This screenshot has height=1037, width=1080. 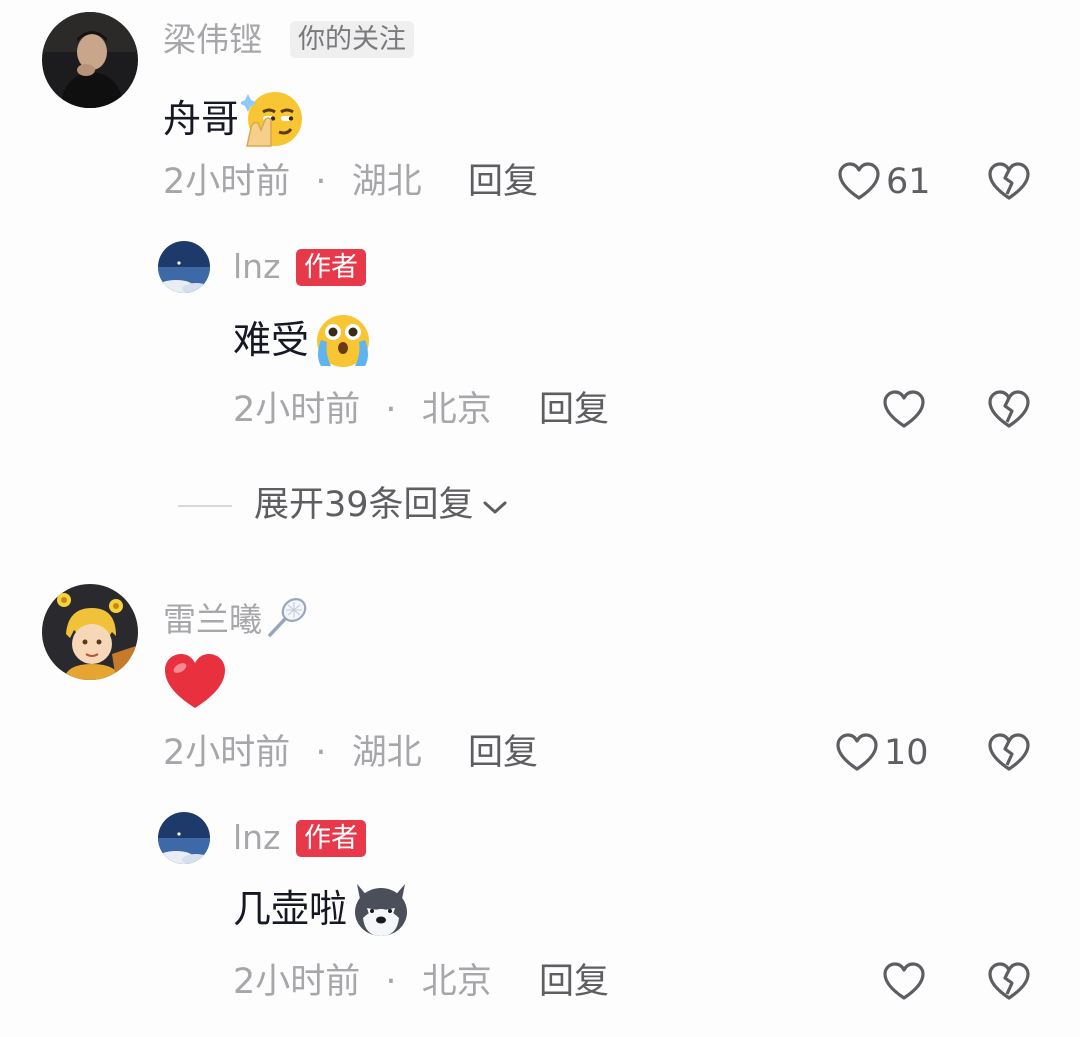 I want to click on comment-text: 舟哥, so click(x=233, y=119).